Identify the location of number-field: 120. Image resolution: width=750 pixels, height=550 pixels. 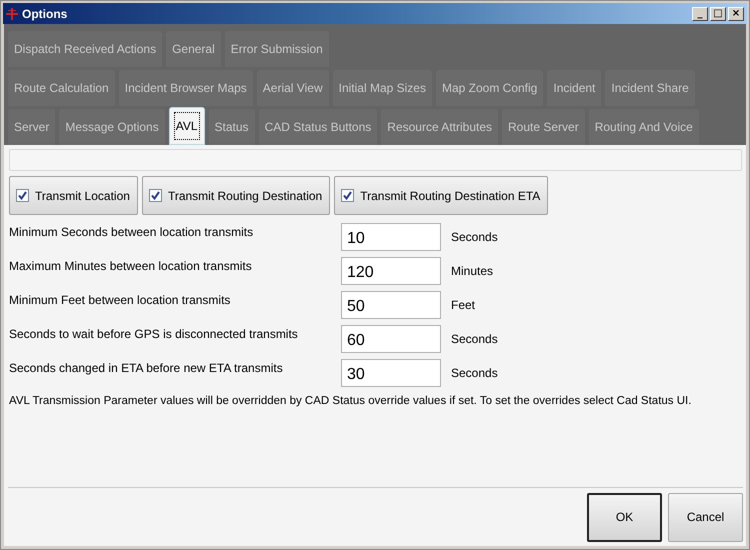
(391, 271).